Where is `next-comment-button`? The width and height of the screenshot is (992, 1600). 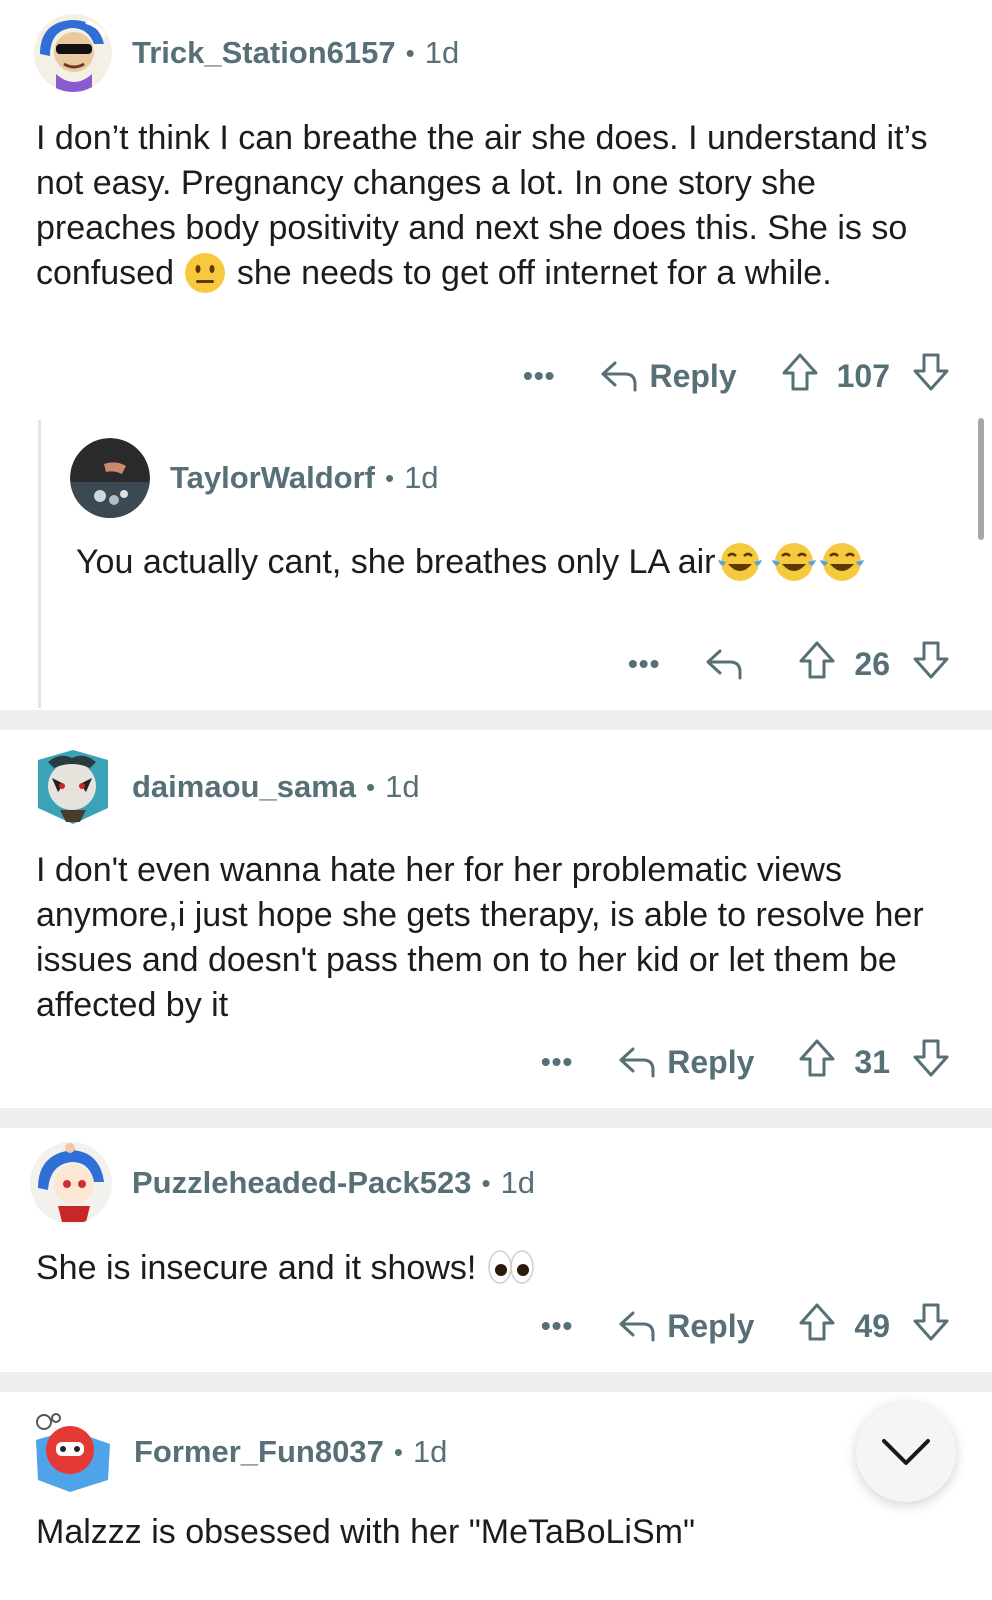 next-comment-button is located at coordinates (906, 1452).